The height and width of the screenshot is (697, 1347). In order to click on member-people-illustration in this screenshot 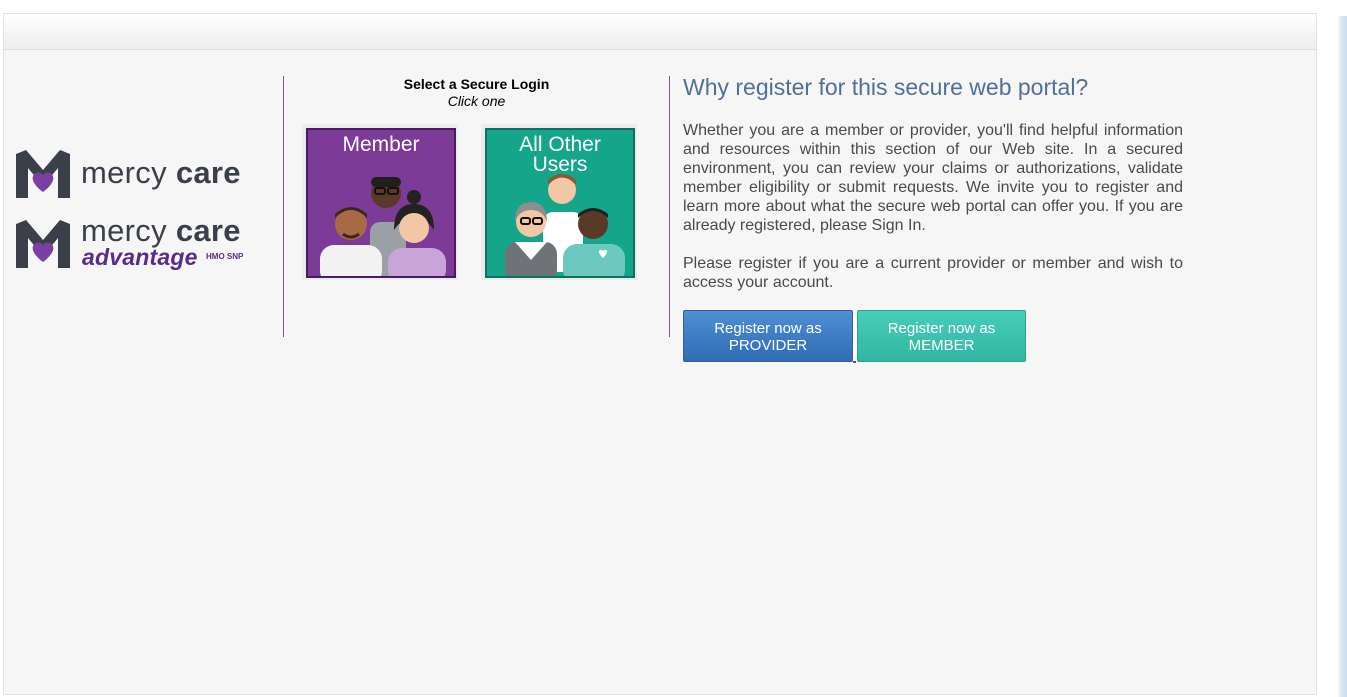, I will do `click(383, 226)`.